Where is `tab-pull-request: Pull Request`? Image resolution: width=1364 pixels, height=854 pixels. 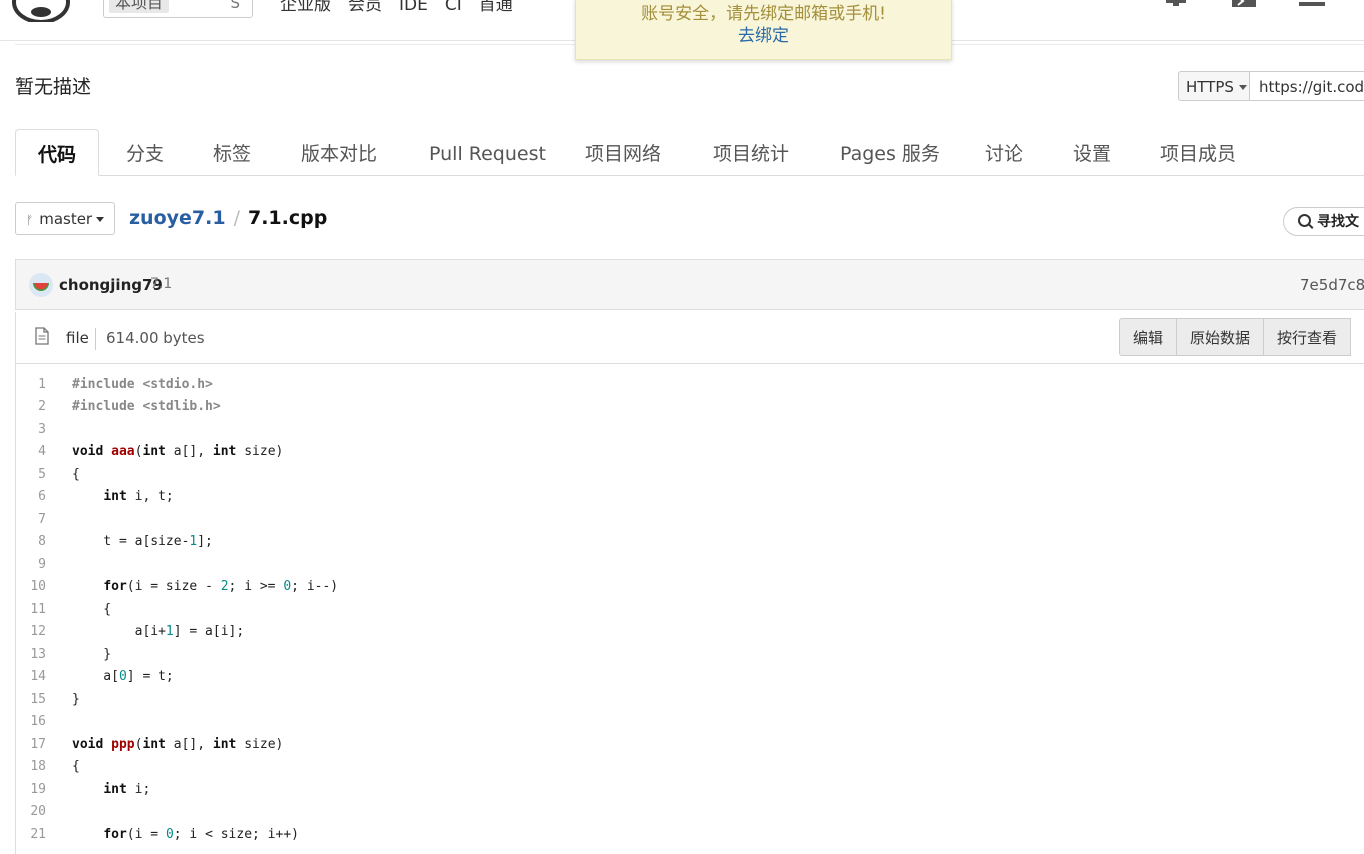 tab-pull-request: Pull Request is located at coordinates (487, 152).